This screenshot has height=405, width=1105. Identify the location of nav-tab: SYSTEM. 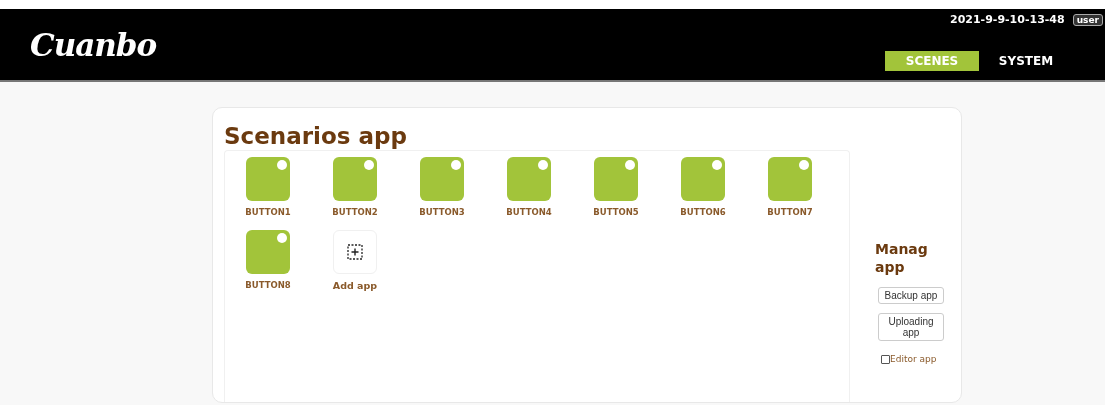
(1026, 61).